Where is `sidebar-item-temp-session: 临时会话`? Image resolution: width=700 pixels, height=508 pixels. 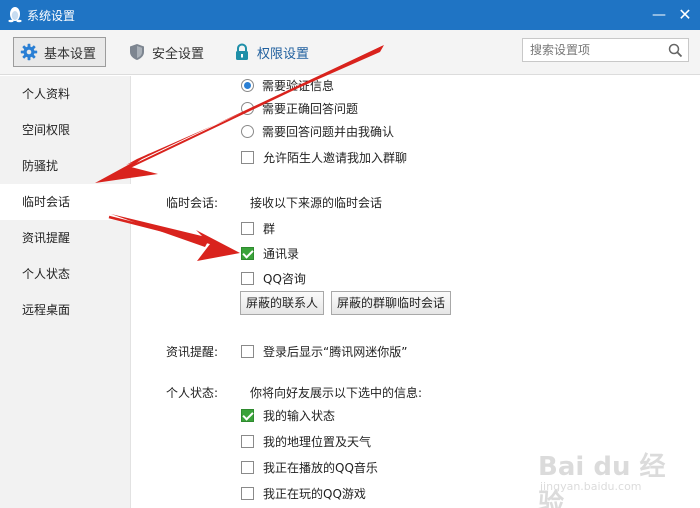
sidebar-item-temp-session: 临时会话 is located at coordinates (66, 202).